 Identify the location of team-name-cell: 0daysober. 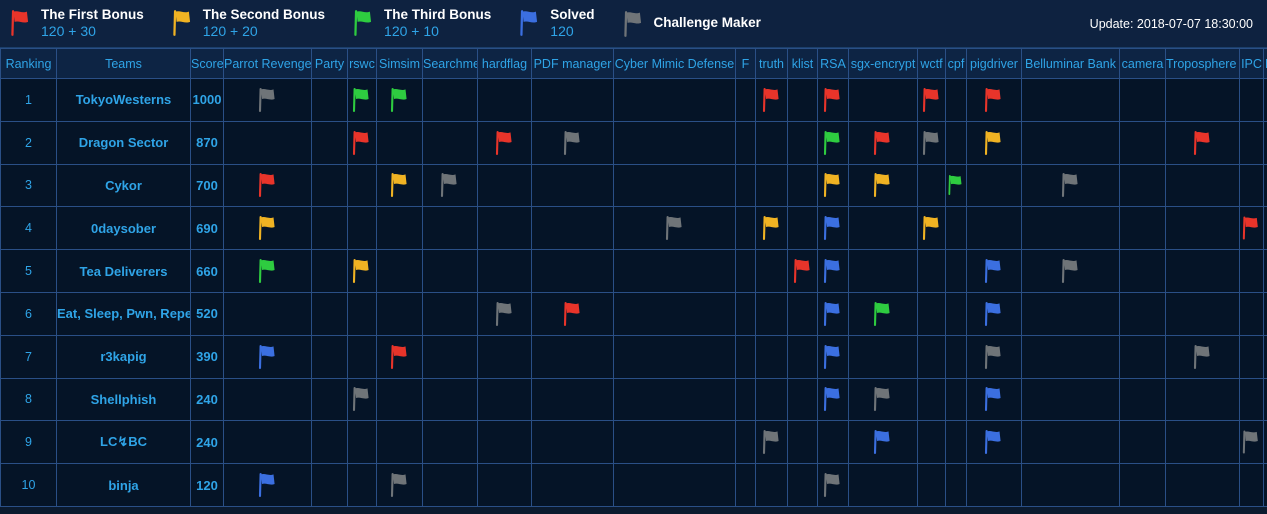
(123, 228).